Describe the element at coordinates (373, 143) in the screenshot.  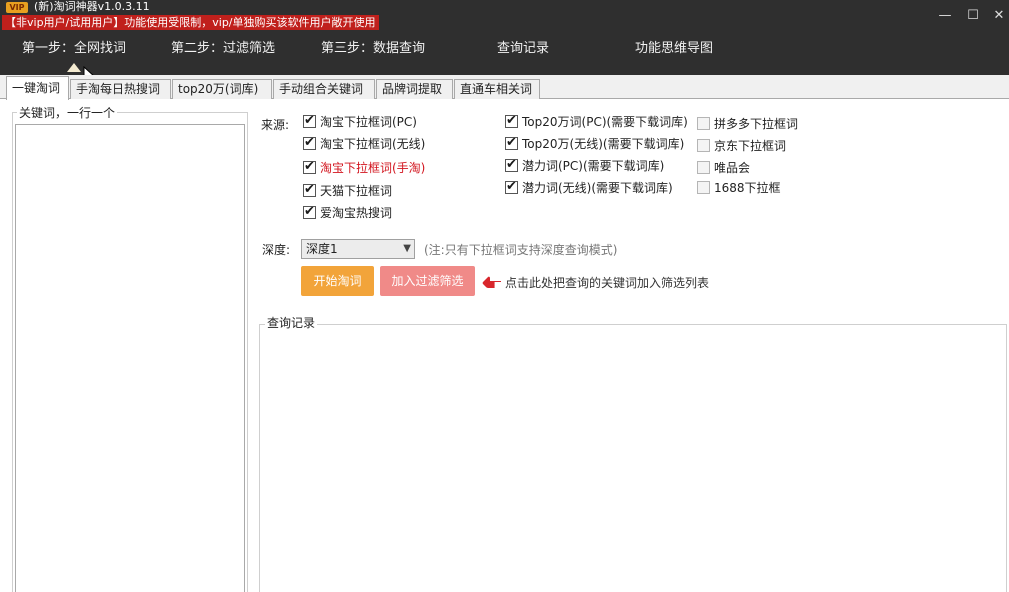
I see `checkbox-label: 淘宝下拉框词(无线)` at that location.